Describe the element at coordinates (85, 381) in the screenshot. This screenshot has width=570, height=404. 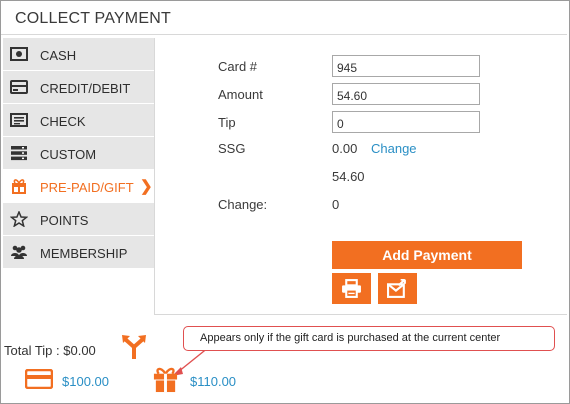
I see `payment-amount-card: $100.00` at that location.